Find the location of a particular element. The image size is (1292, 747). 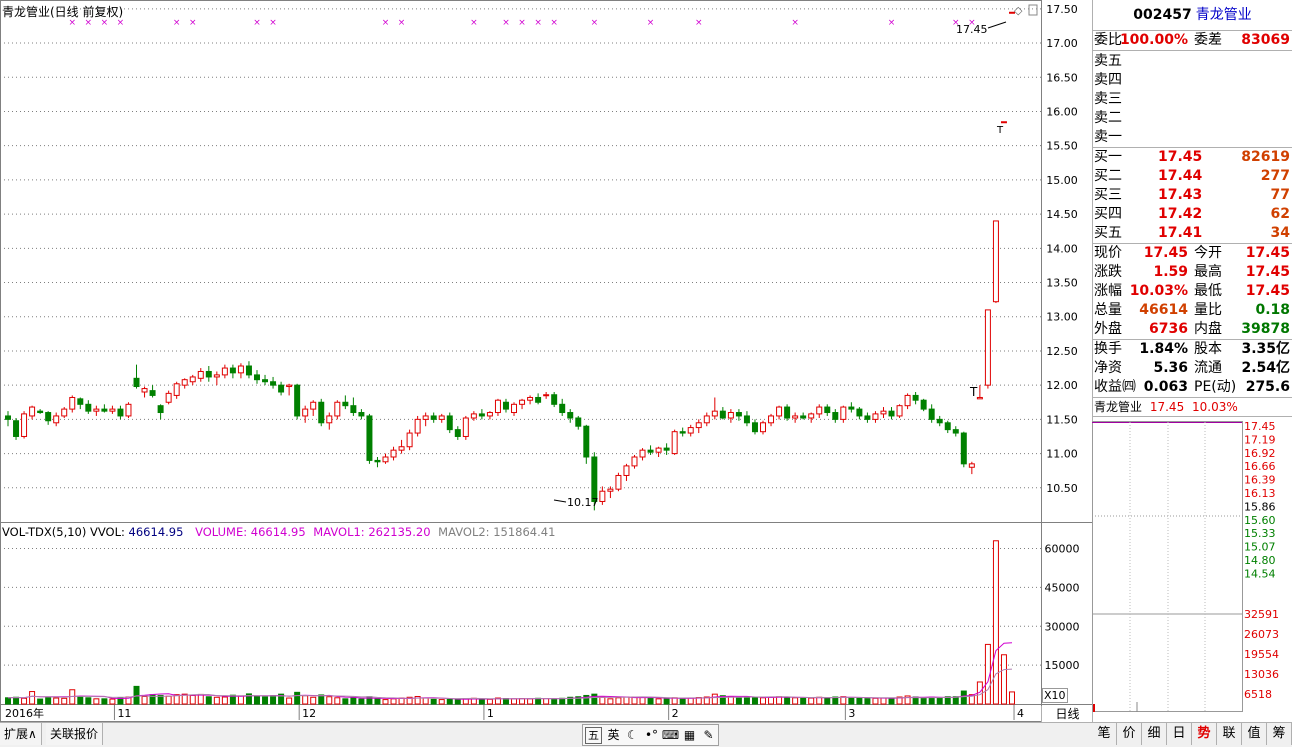

stat-row-3-label: 总量 is located at coordinates (1108, 310).